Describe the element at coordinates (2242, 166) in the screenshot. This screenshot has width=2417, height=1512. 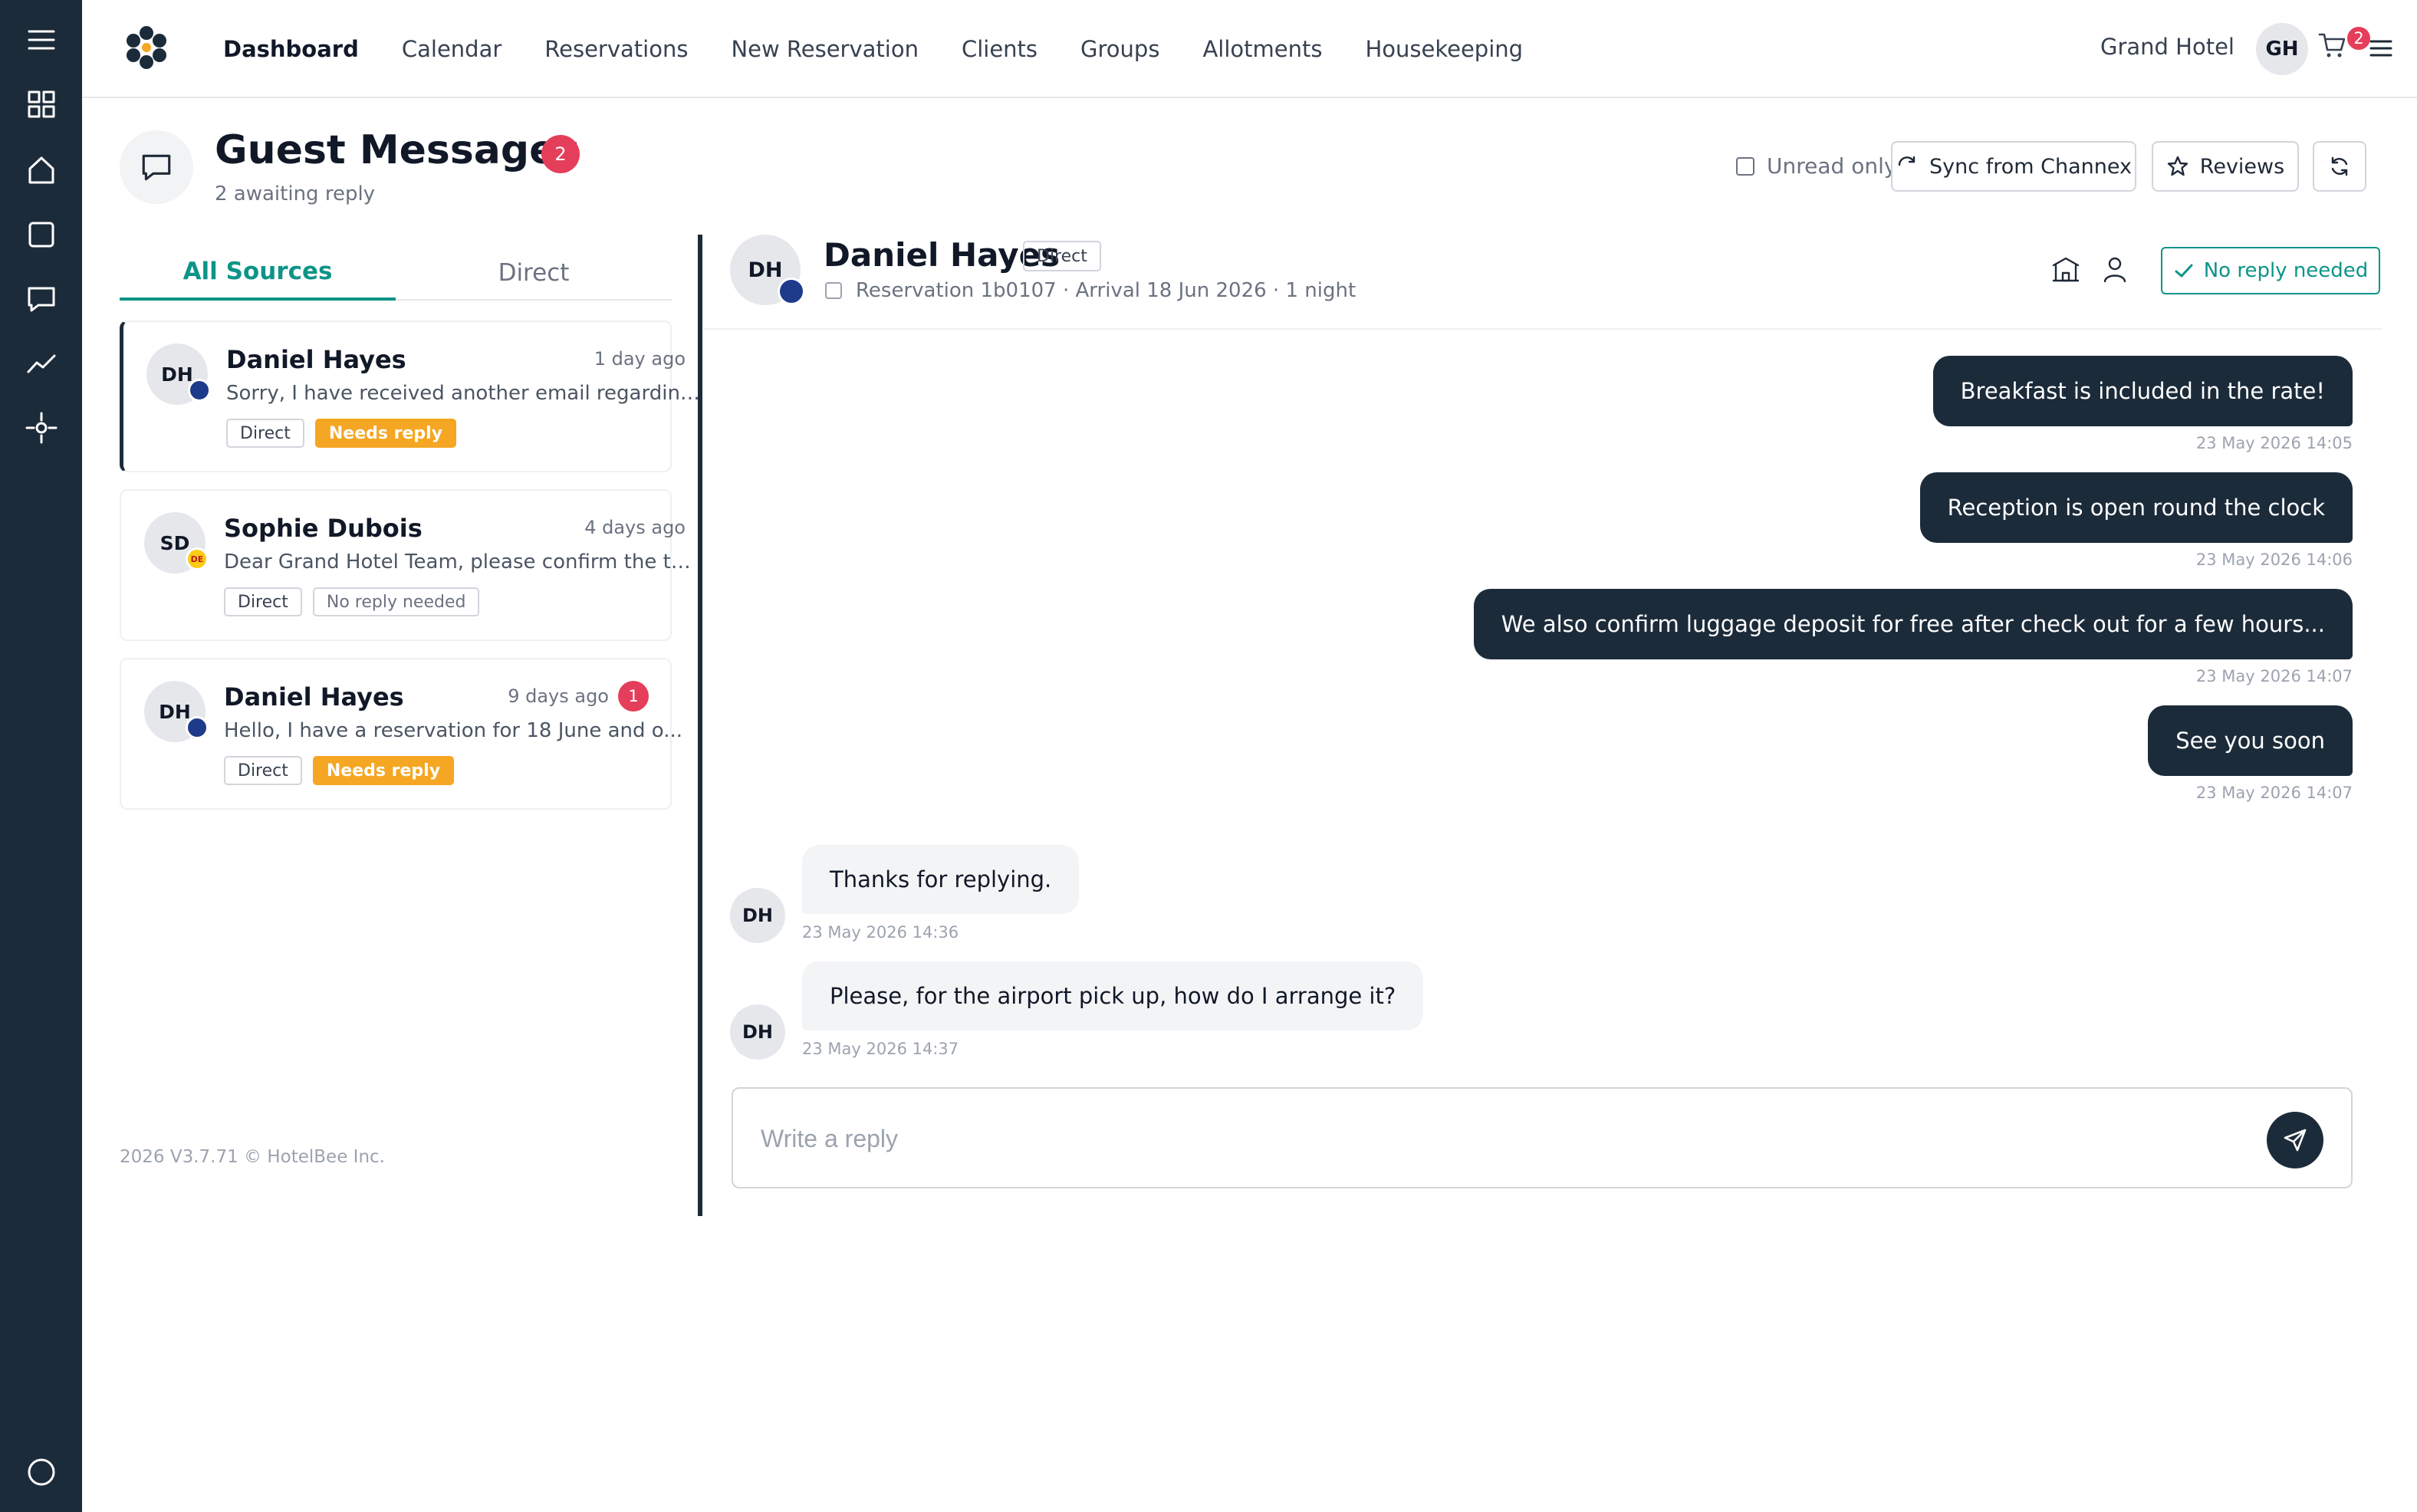
I see `reviews-label: Reviews` at that location.